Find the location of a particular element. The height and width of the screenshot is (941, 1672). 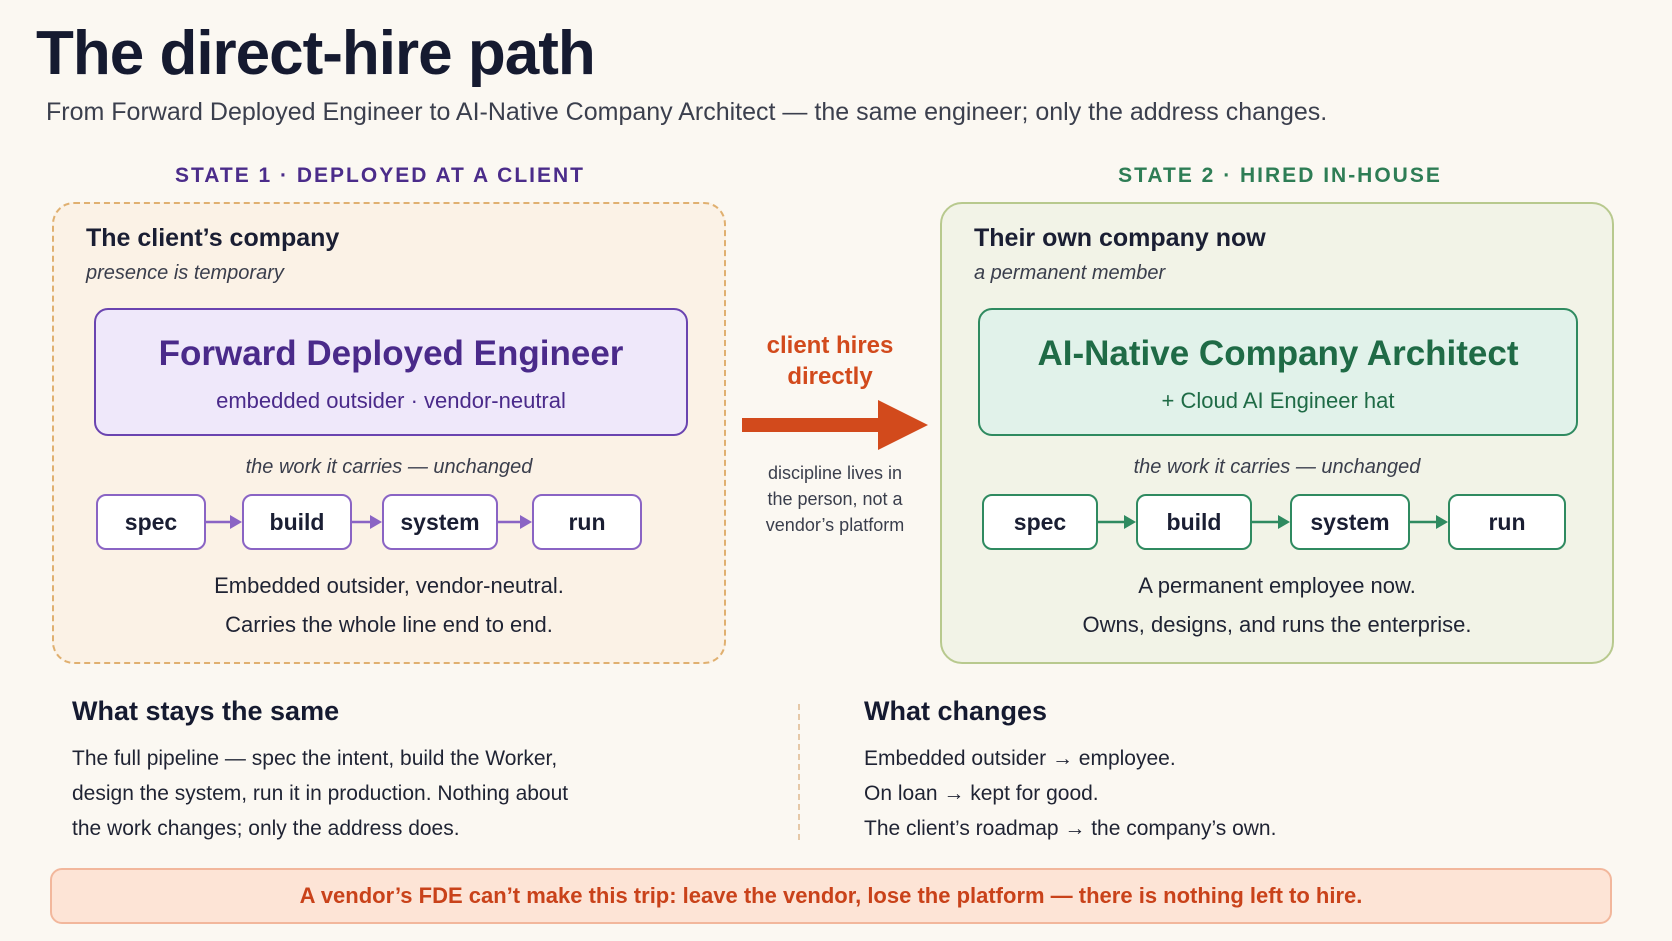

state2-pipeline: spec build system run is located at coordinates (1277, 522).